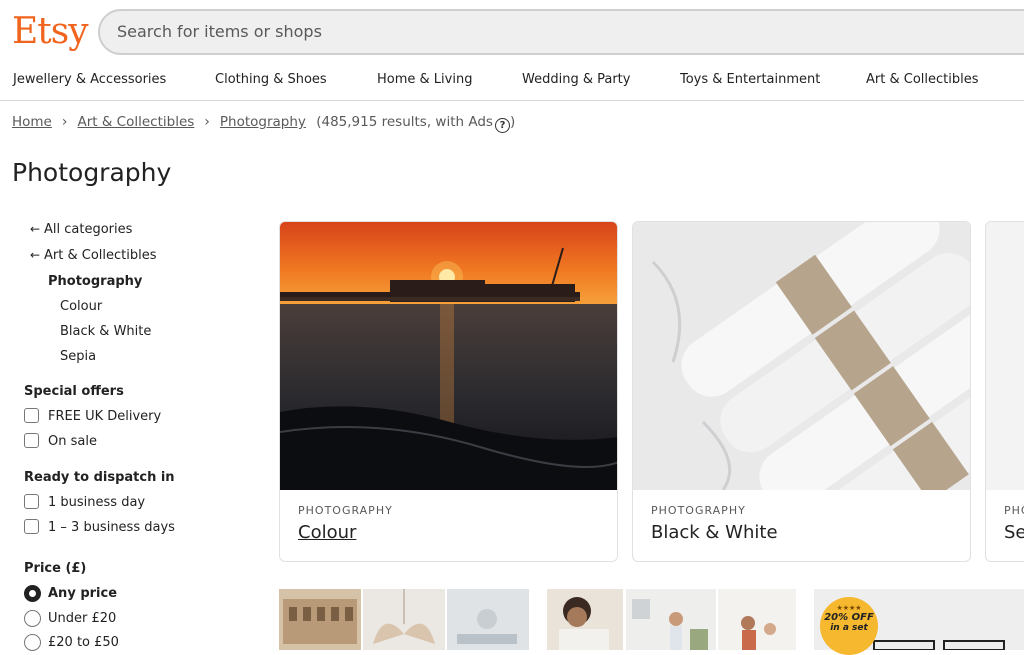  I want to click on product-thumbnail: ★★★★ 20% OFF in a set, so click(919, 622).